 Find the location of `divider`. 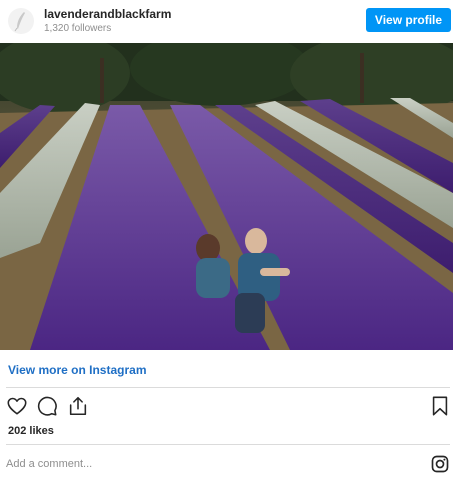

divider is located at coordinates (228, 387).